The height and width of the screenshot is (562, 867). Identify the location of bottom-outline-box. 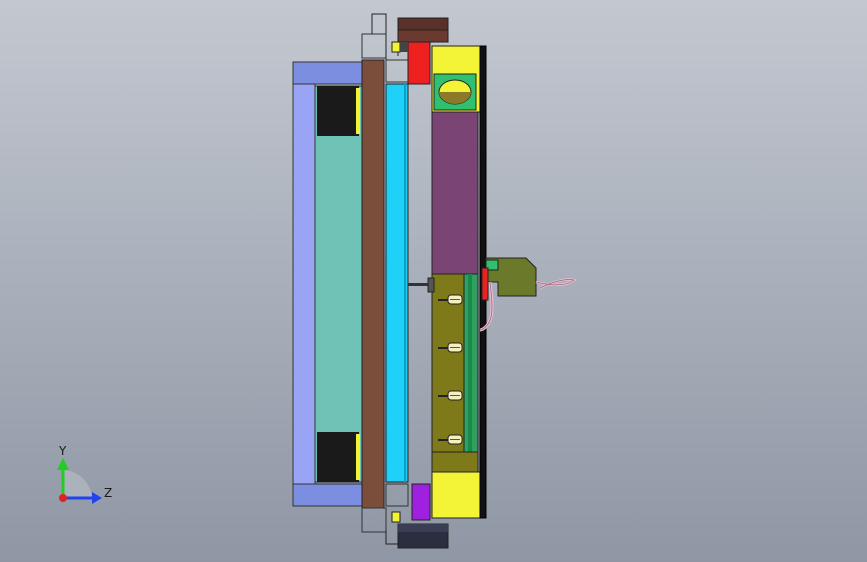
(374, 520).